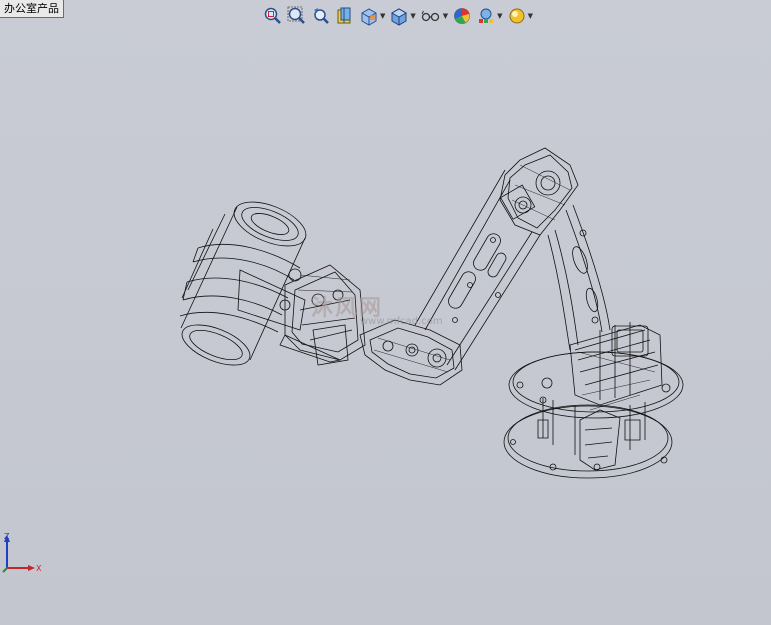 This screenshot has height=625, width=771. I want to click on triad-x-label: X, so click(39, 568).